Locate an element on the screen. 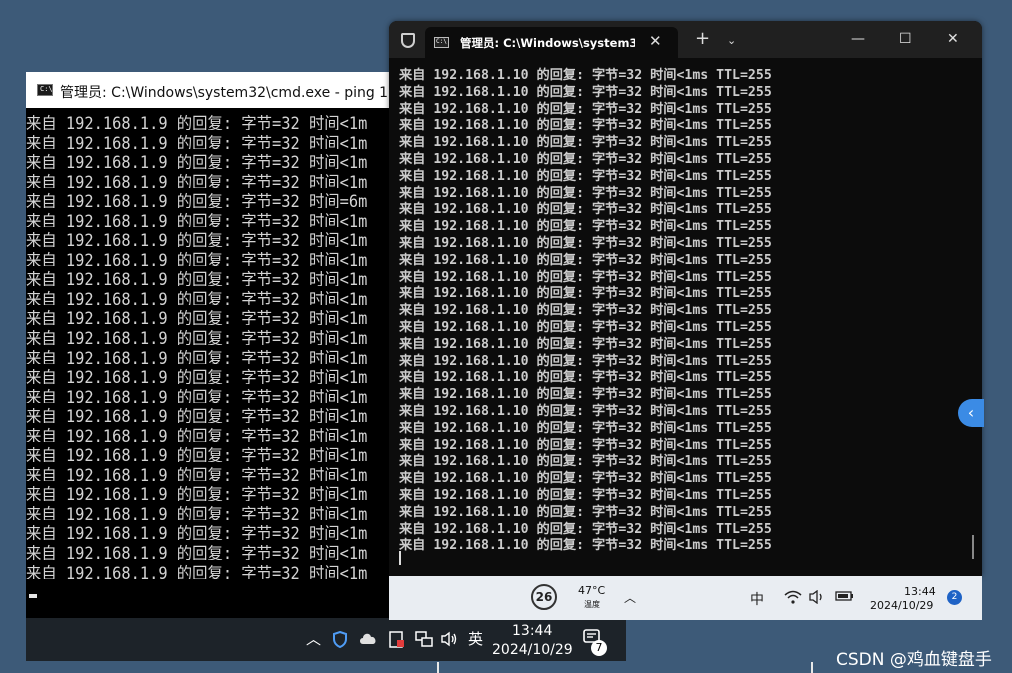  new-tab-icon: + is located at coordinates (702, 39).